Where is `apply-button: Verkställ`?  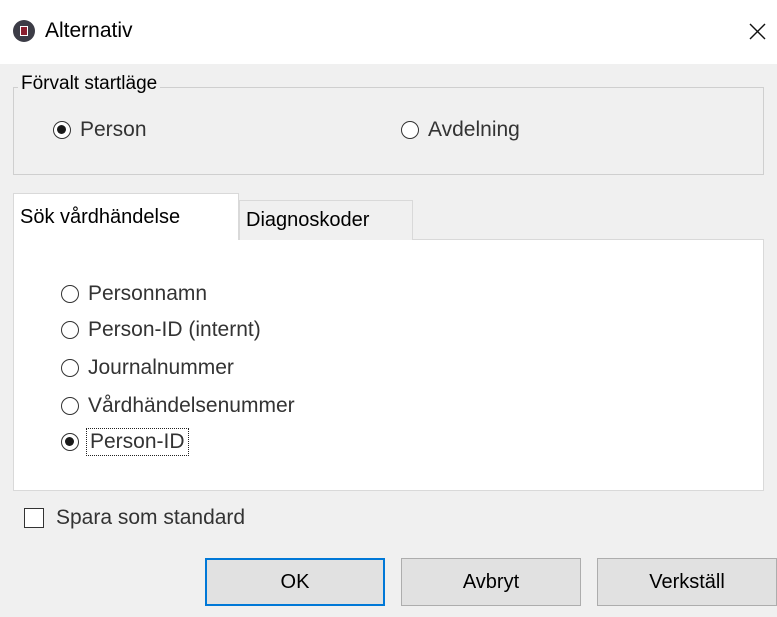
apply-button: Verkställ is located at coordinates (687, 582).